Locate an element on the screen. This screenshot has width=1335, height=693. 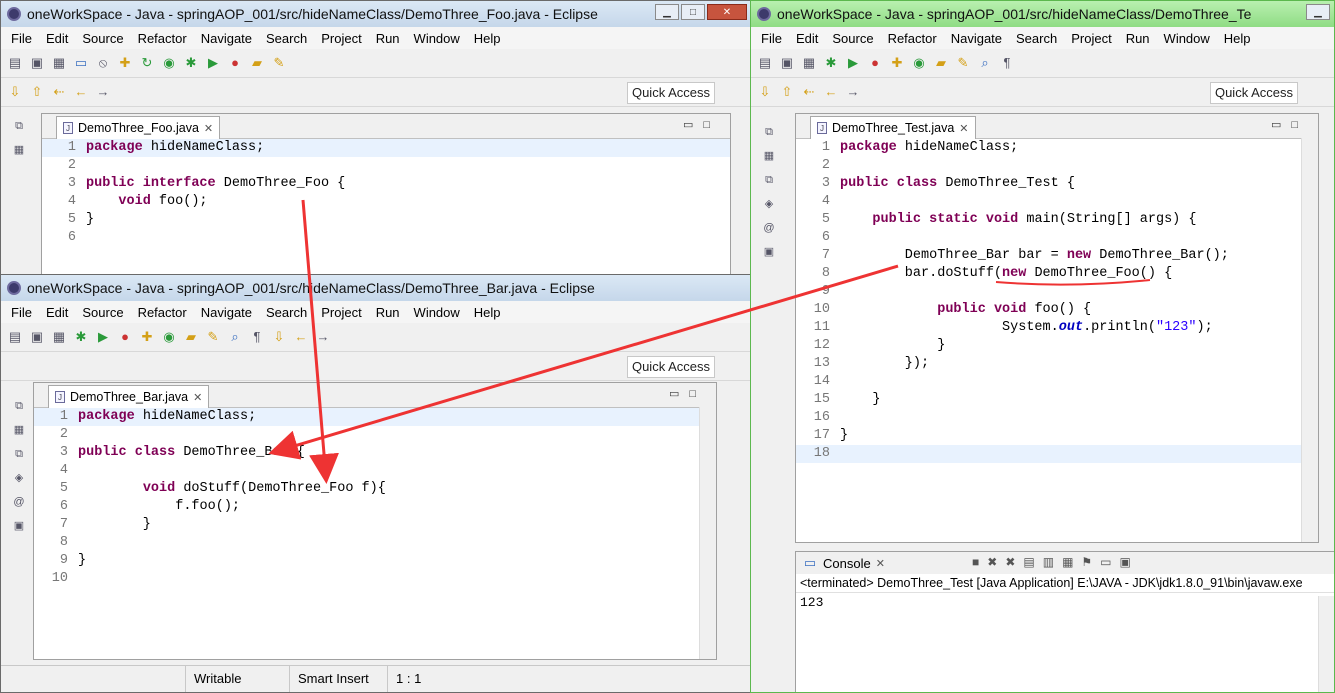
minimize-button: ▁ is located at coordinates (667, 12).